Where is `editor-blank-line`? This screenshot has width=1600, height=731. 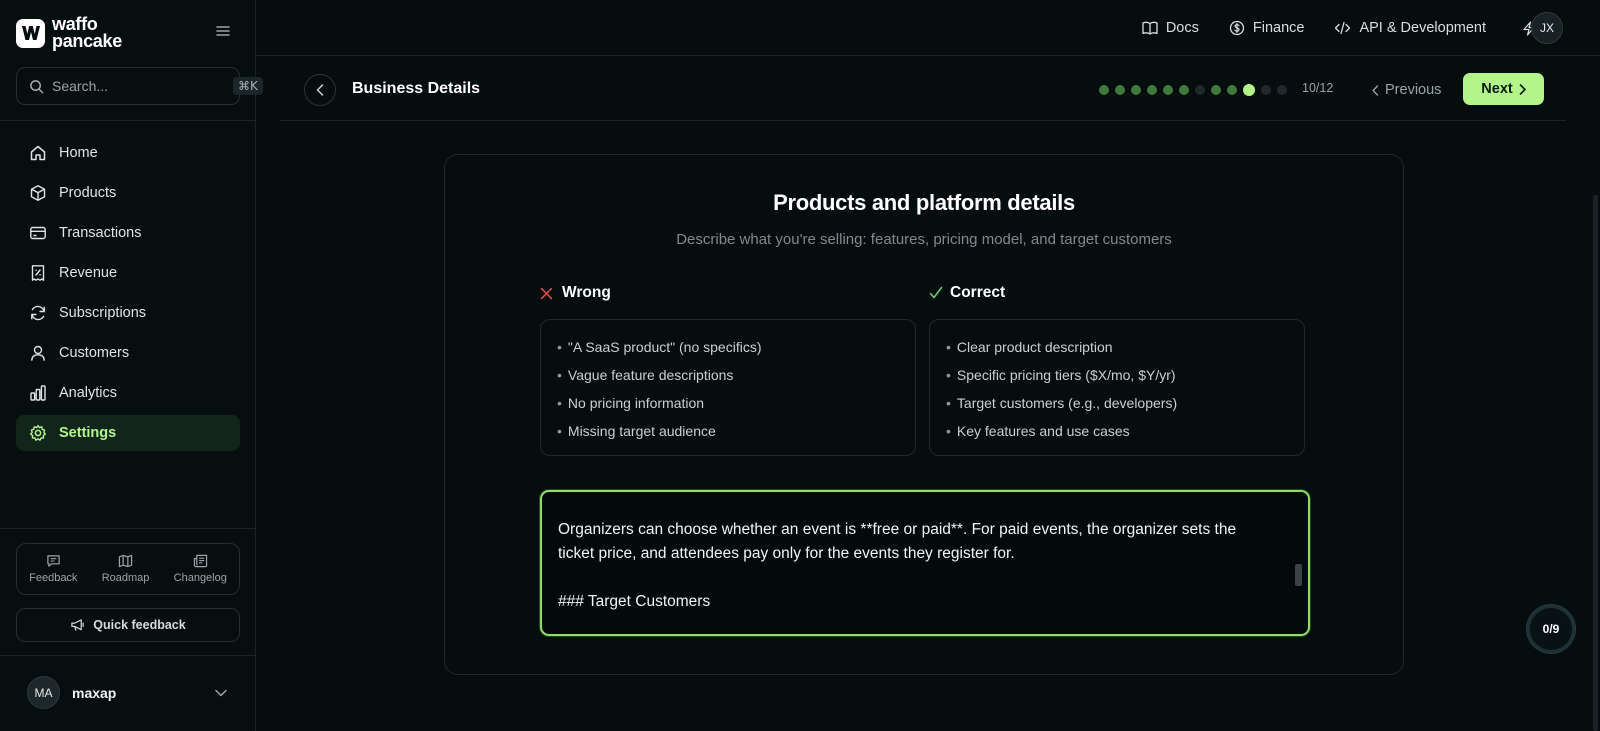
editor-blank-line is located at coordinates (925, 578).